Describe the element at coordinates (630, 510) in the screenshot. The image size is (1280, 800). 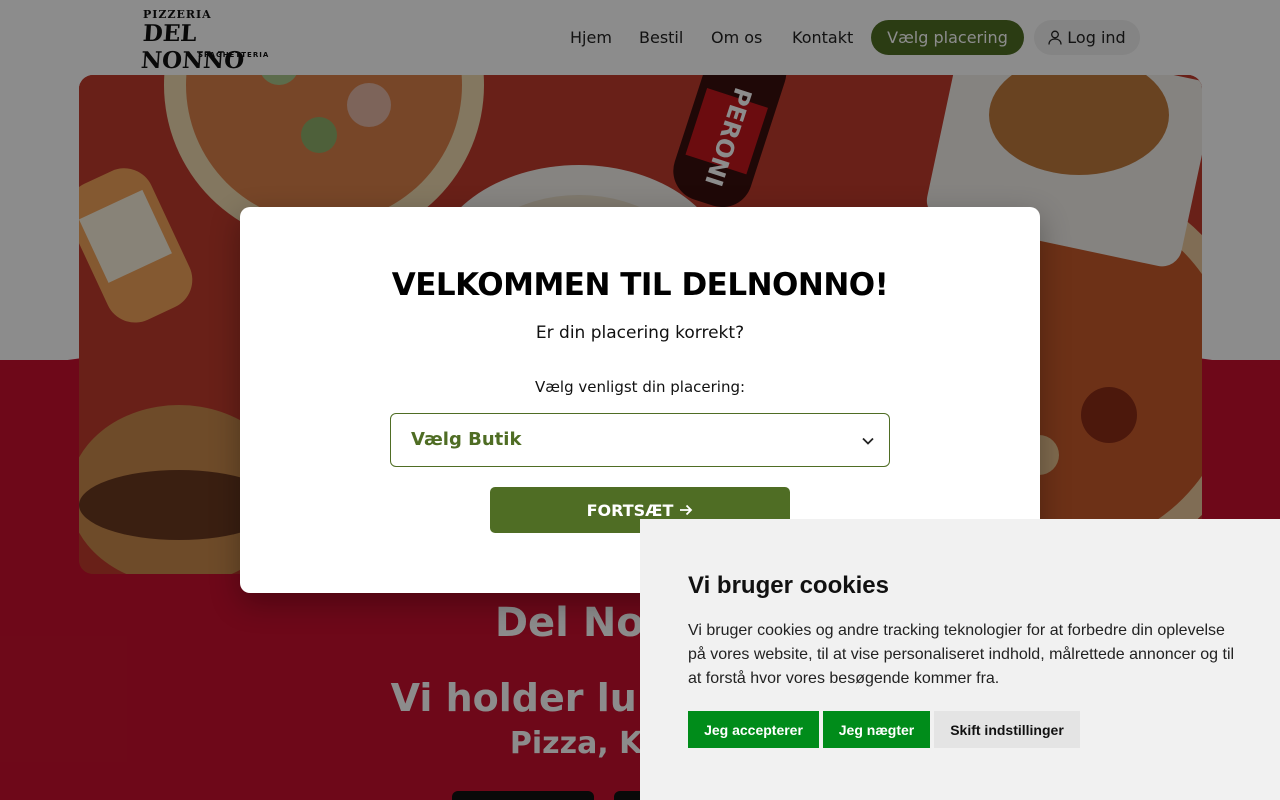
I see `continue-label: FORTSÆT` at that location.